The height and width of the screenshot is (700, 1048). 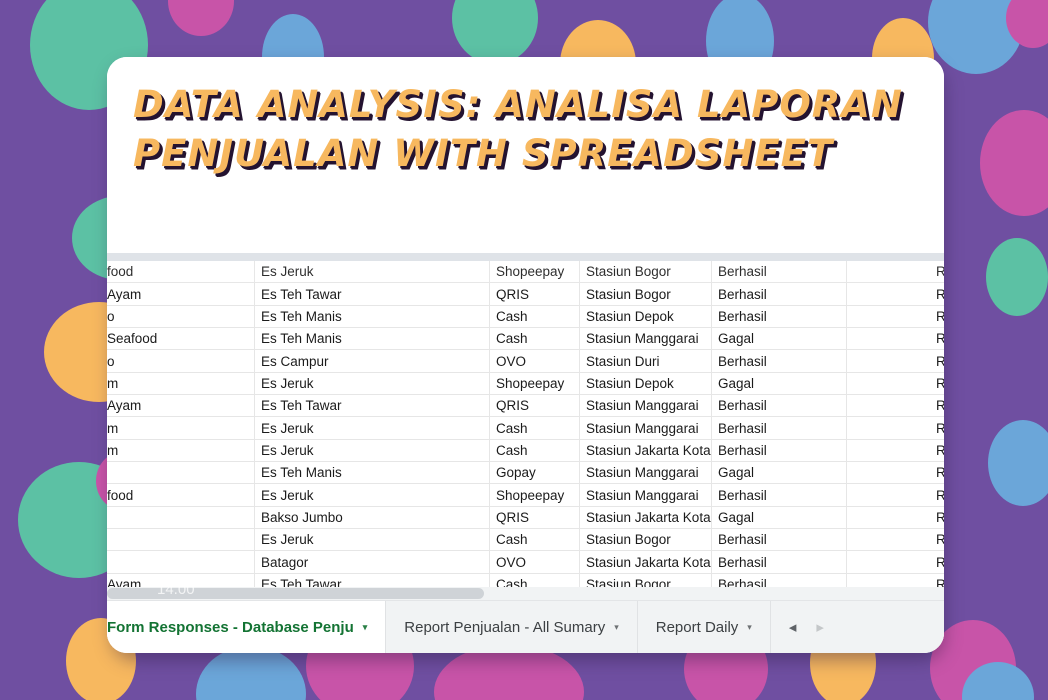 What do you see at coordinates (895, 472) in the screenshot?
I see `cell-price: Rp31,00` at bounding box center [895, 472].